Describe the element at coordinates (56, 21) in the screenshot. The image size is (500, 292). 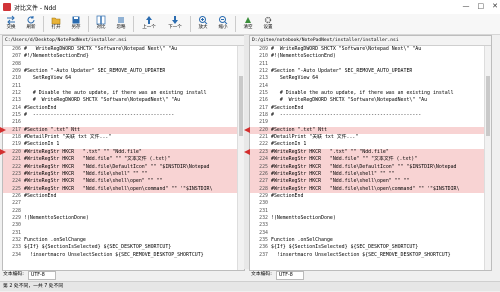
I see `open-icon` at that location.